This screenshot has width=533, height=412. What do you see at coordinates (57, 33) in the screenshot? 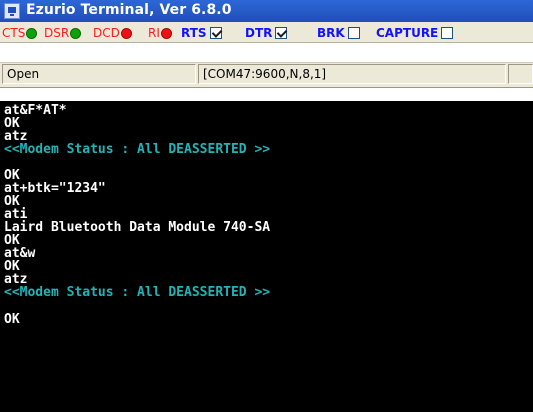
I see `dsr-label: DSR` at bounding box center [57, 33].